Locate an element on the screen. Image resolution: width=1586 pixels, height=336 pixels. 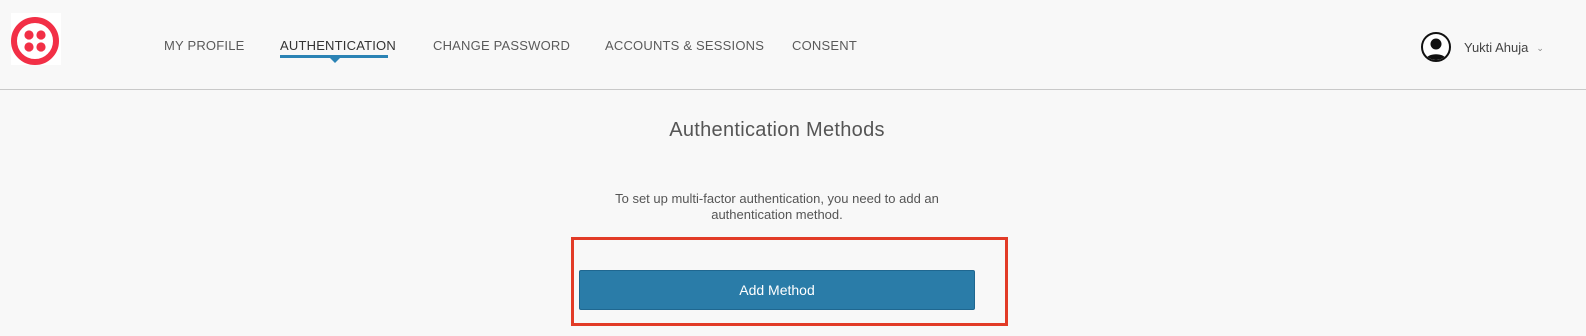
user-name: Yukti Ahuja is located at coordinates (1496, 47).